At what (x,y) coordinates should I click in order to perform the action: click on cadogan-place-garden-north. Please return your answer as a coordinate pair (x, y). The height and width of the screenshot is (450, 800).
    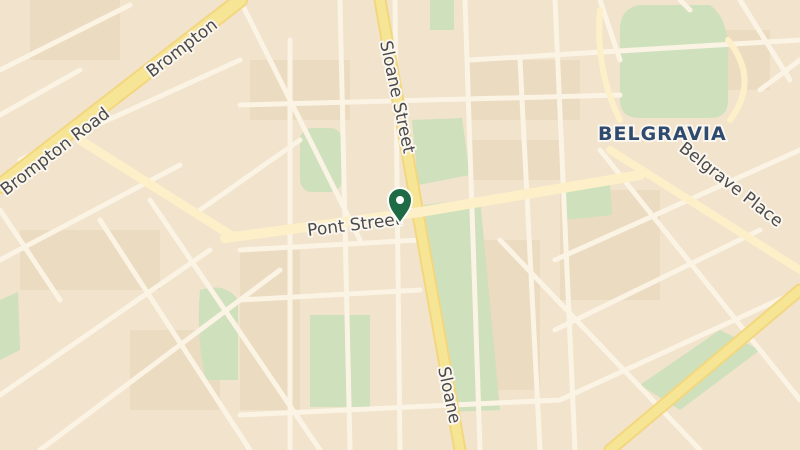
    Looking at the image, I should click on (441, 151).